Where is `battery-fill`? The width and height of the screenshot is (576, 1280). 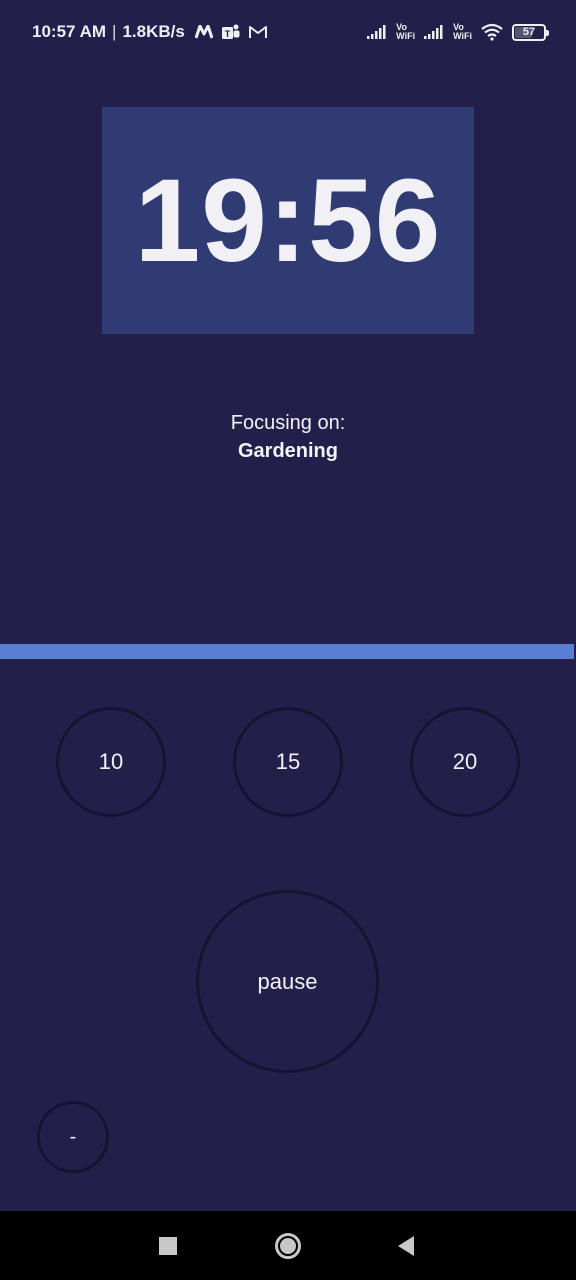
battery-fill is located at coordinates (524, 32).